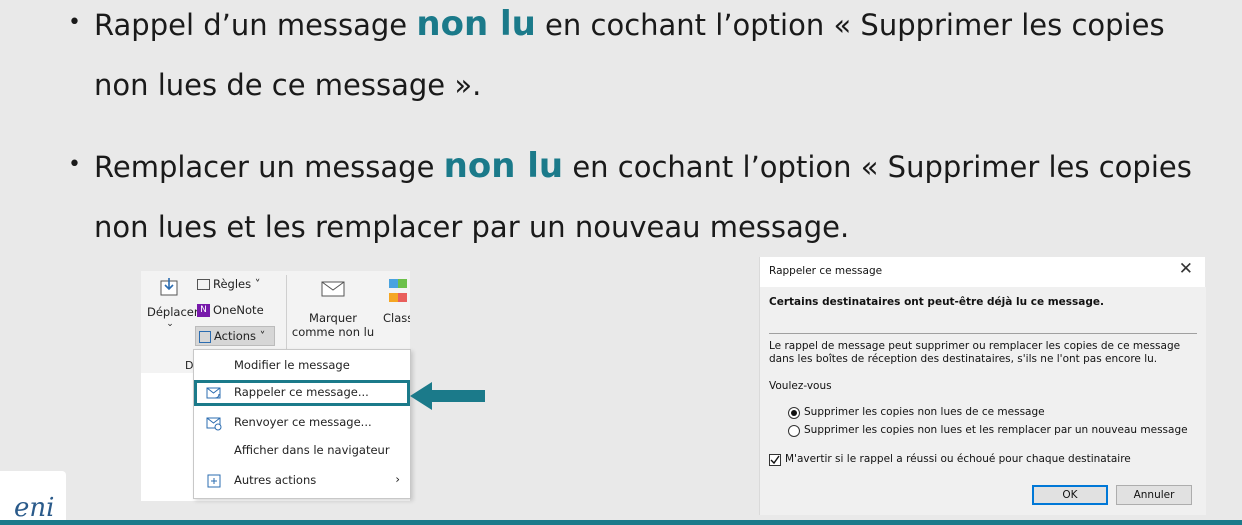 This screenshot has width=1242, height=525. What do you see at coordinates (213, 393) in the screenshot?
I see `recall-message-icon` at bounding box center [213, 393].